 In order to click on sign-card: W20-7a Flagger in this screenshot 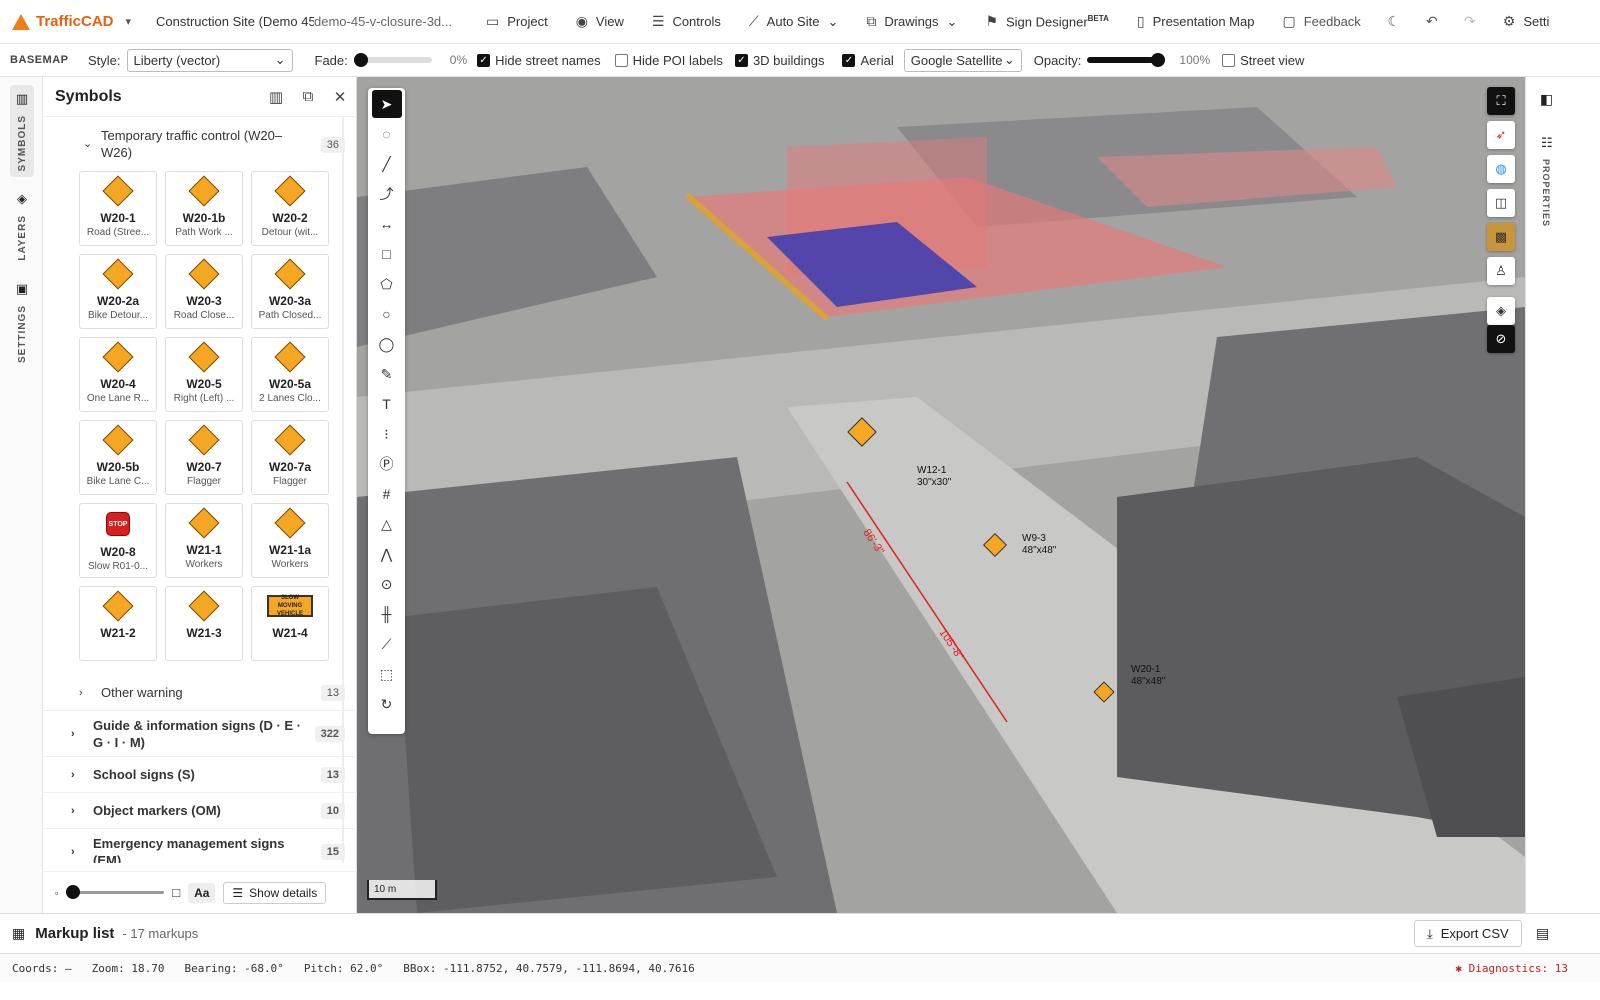, I will do `click(290, 457)`.